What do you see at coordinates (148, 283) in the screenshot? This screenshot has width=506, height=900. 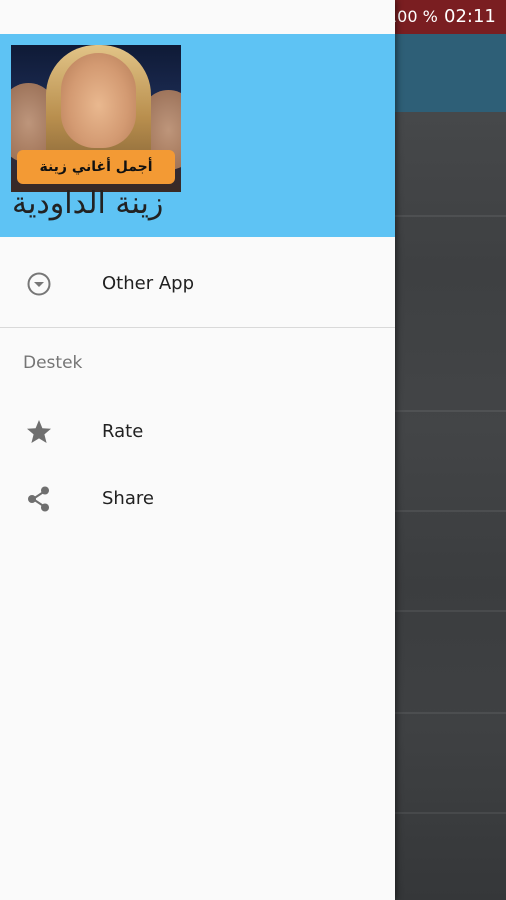 I see `menu-item-label: Other App` at bounding box center [148, 283].